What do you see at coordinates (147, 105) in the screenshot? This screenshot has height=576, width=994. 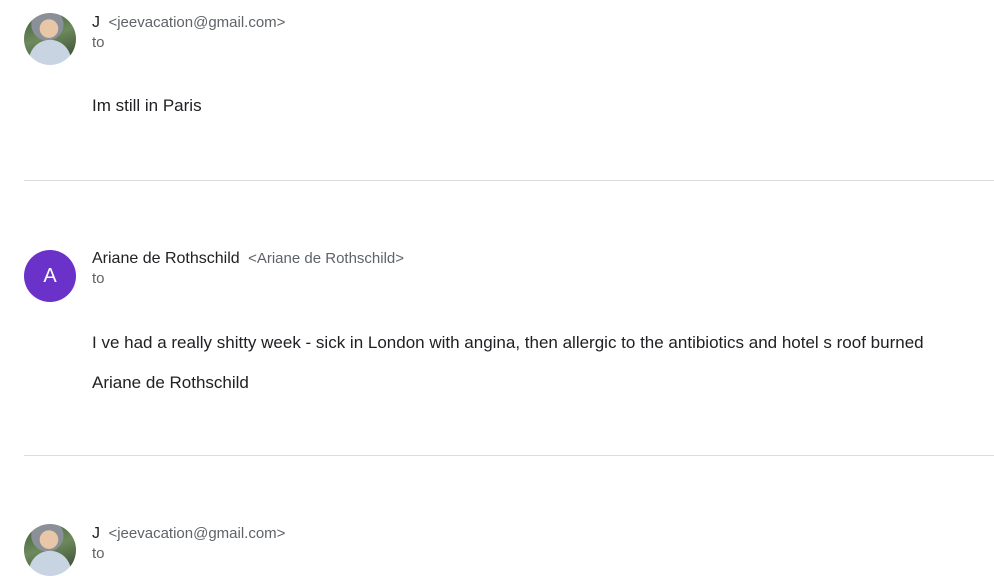 I see `message-body-line: Im still in Paris` at bounding box center [147, 105].